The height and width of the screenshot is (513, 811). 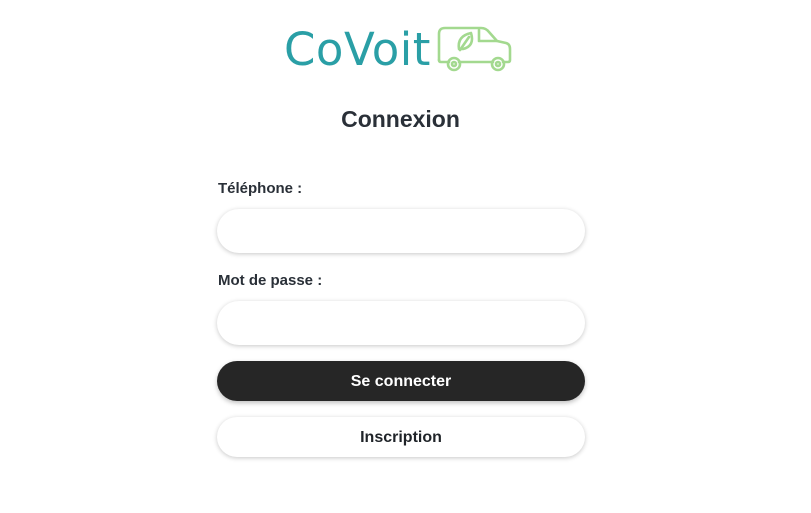 What do you see at coordinates (260, 188) in the screenshot?
I see `phone-label: Téléphone :` at bounding box center [260, 188].